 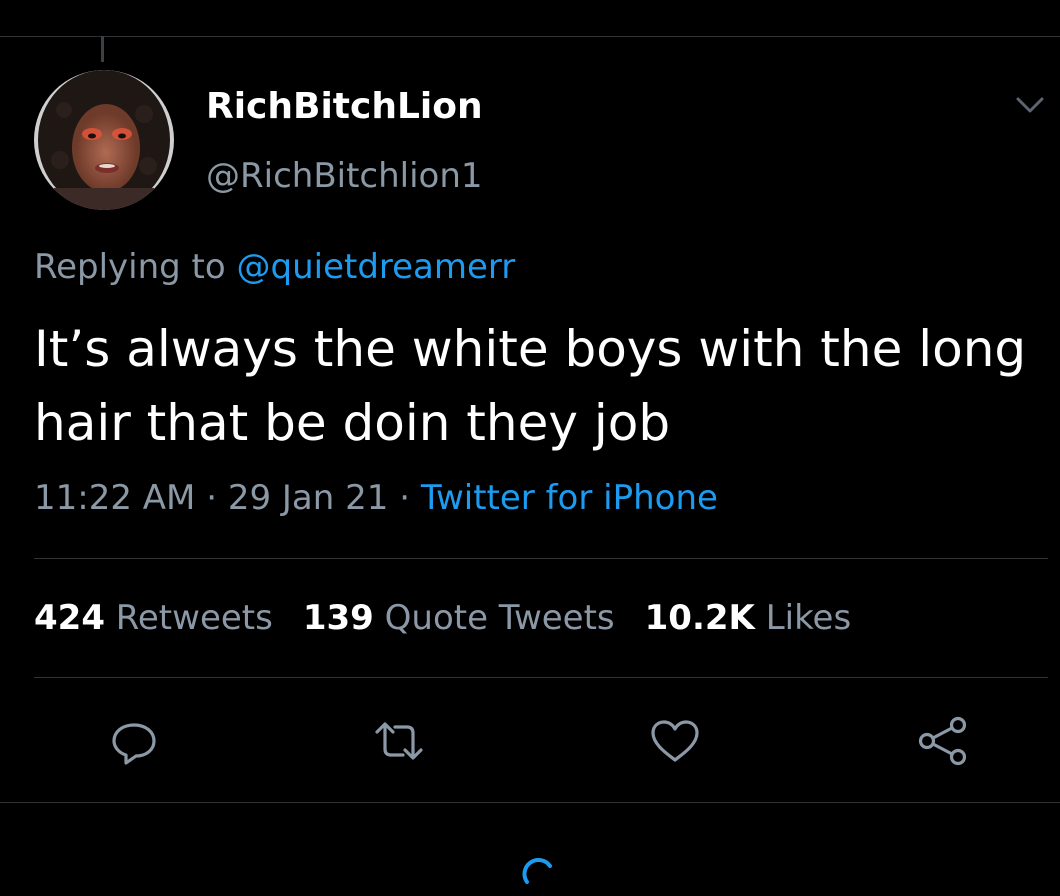 What do you see at coordinates (399, 741) in the screenshot?
I see `retweet-icon` at bounding box center [399, 741].